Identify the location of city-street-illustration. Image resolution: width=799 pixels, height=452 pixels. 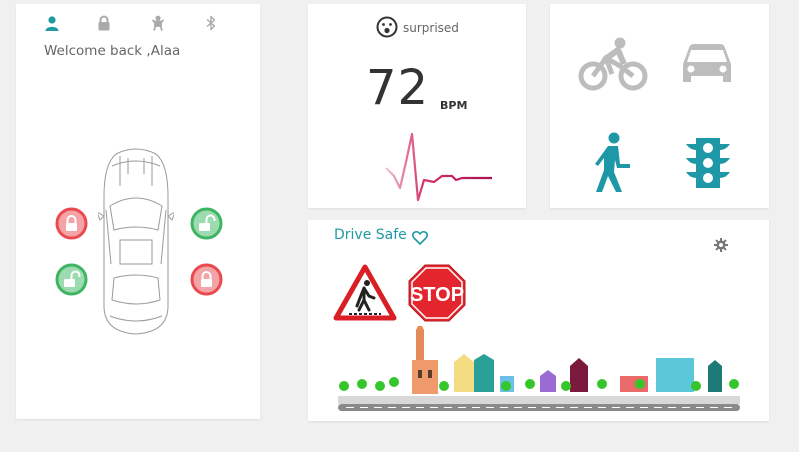
(539, 368).